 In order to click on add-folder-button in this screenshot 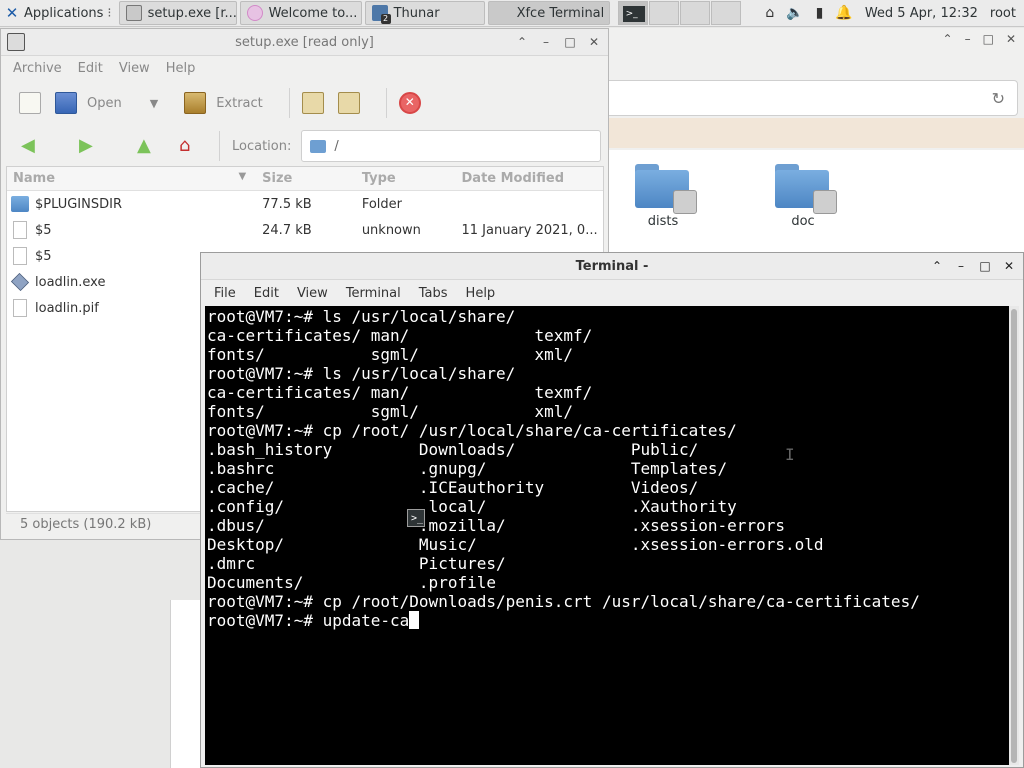, I will do `click(348, 103)`.